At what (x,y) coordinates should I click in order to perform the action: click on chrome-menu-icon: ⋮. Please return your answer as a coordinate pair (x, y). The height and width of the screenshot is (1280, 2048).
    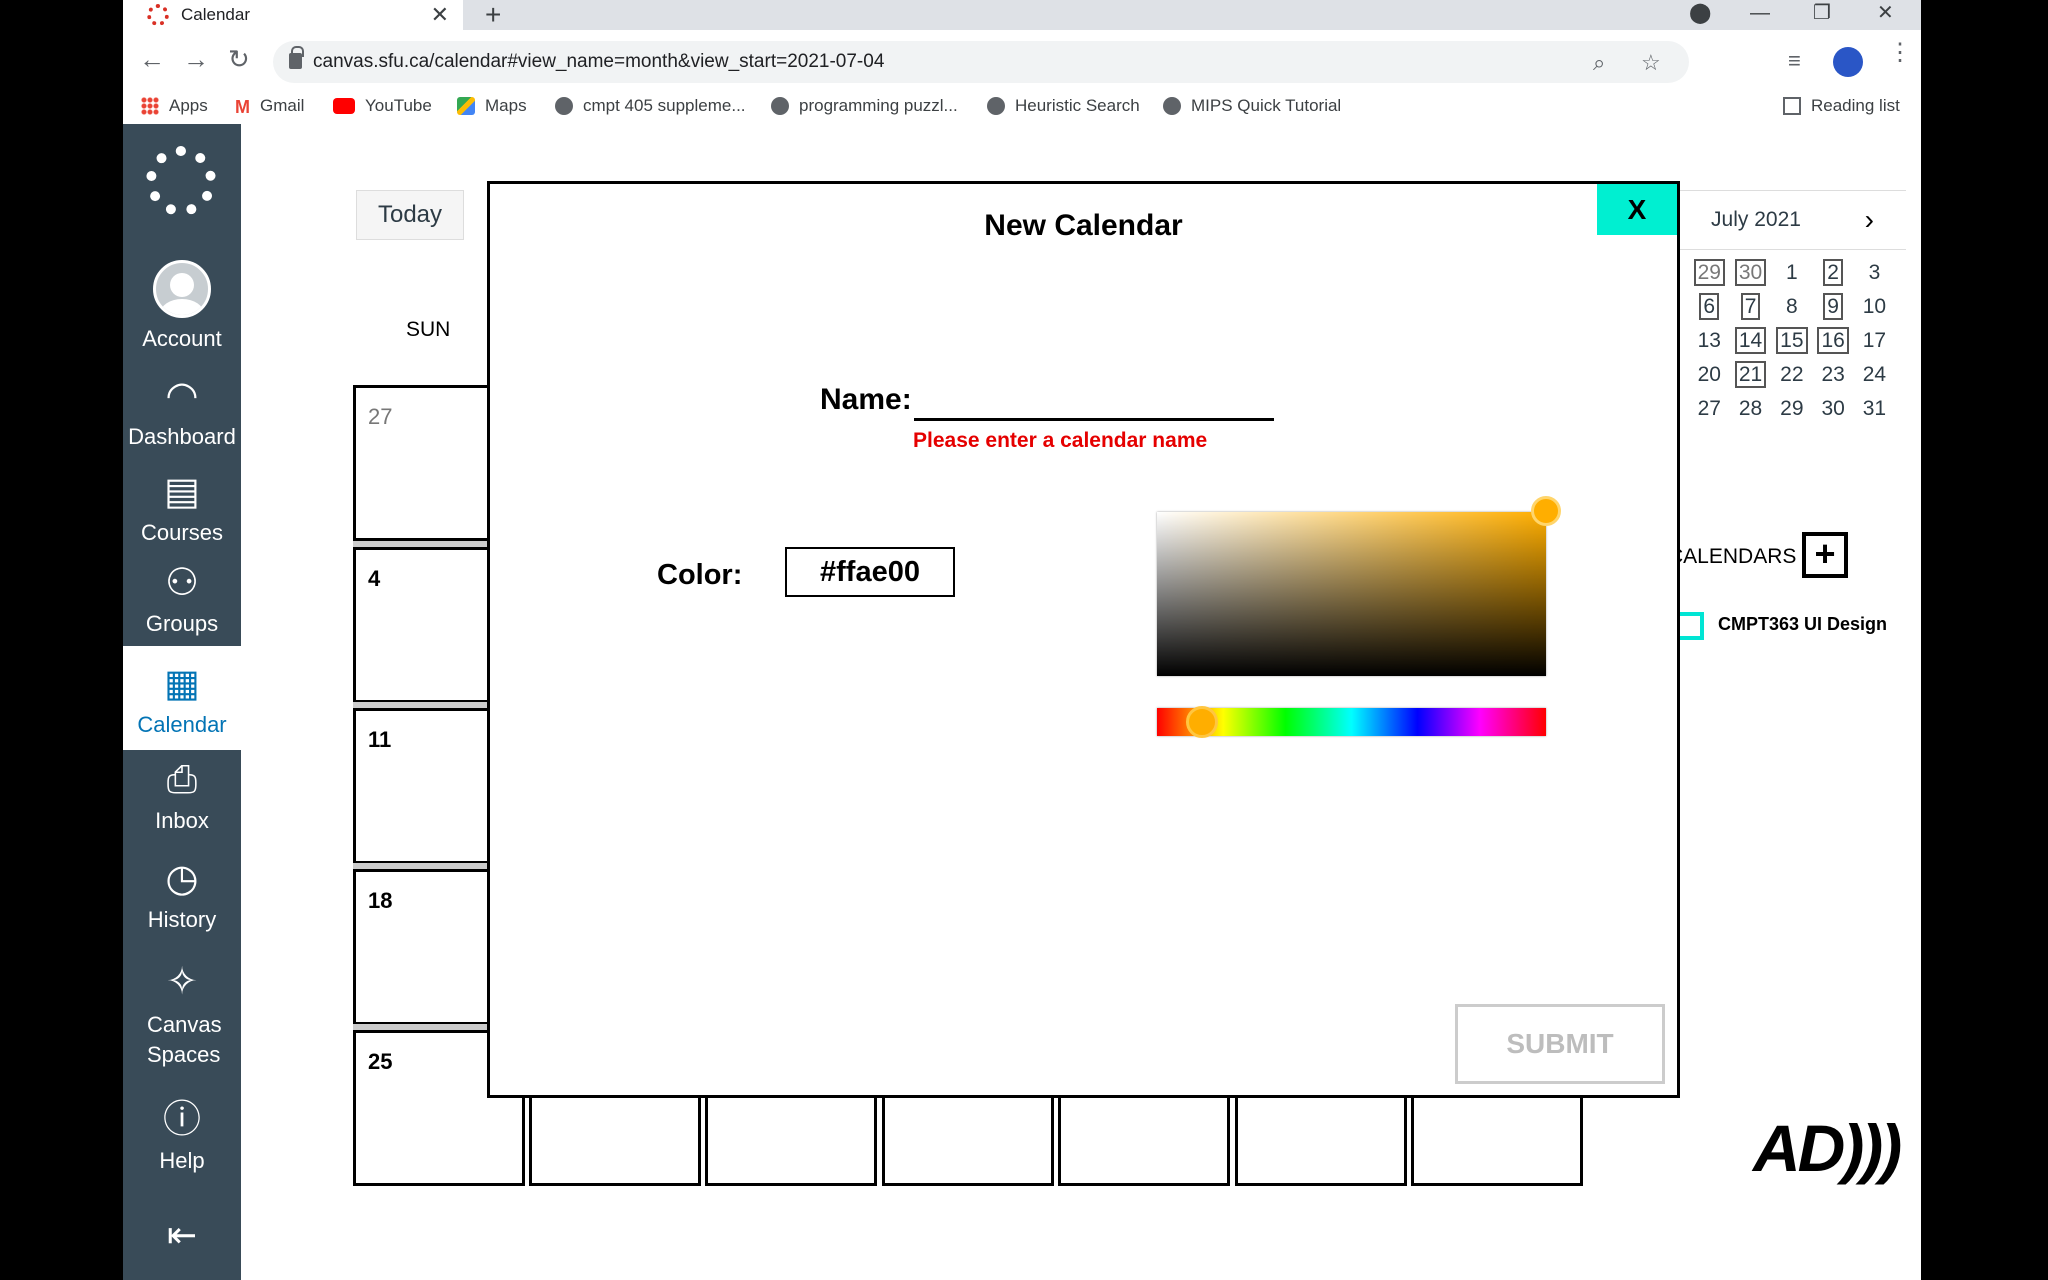
    Looking at the image, I should click on (1900, 53).